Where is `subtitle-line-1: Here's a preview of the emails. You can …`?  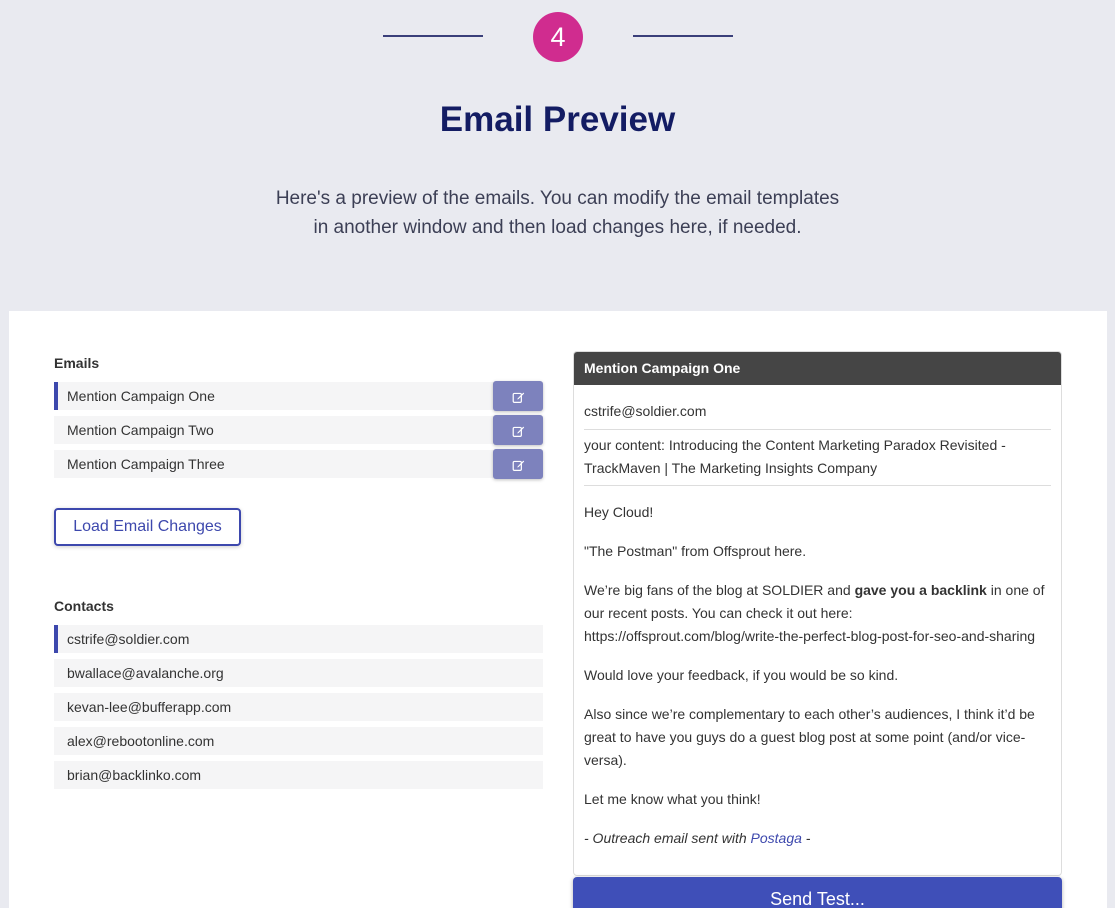 subtitle-line-1: Here's a preview of the emails. You can … is located at coordinates (557, 198).